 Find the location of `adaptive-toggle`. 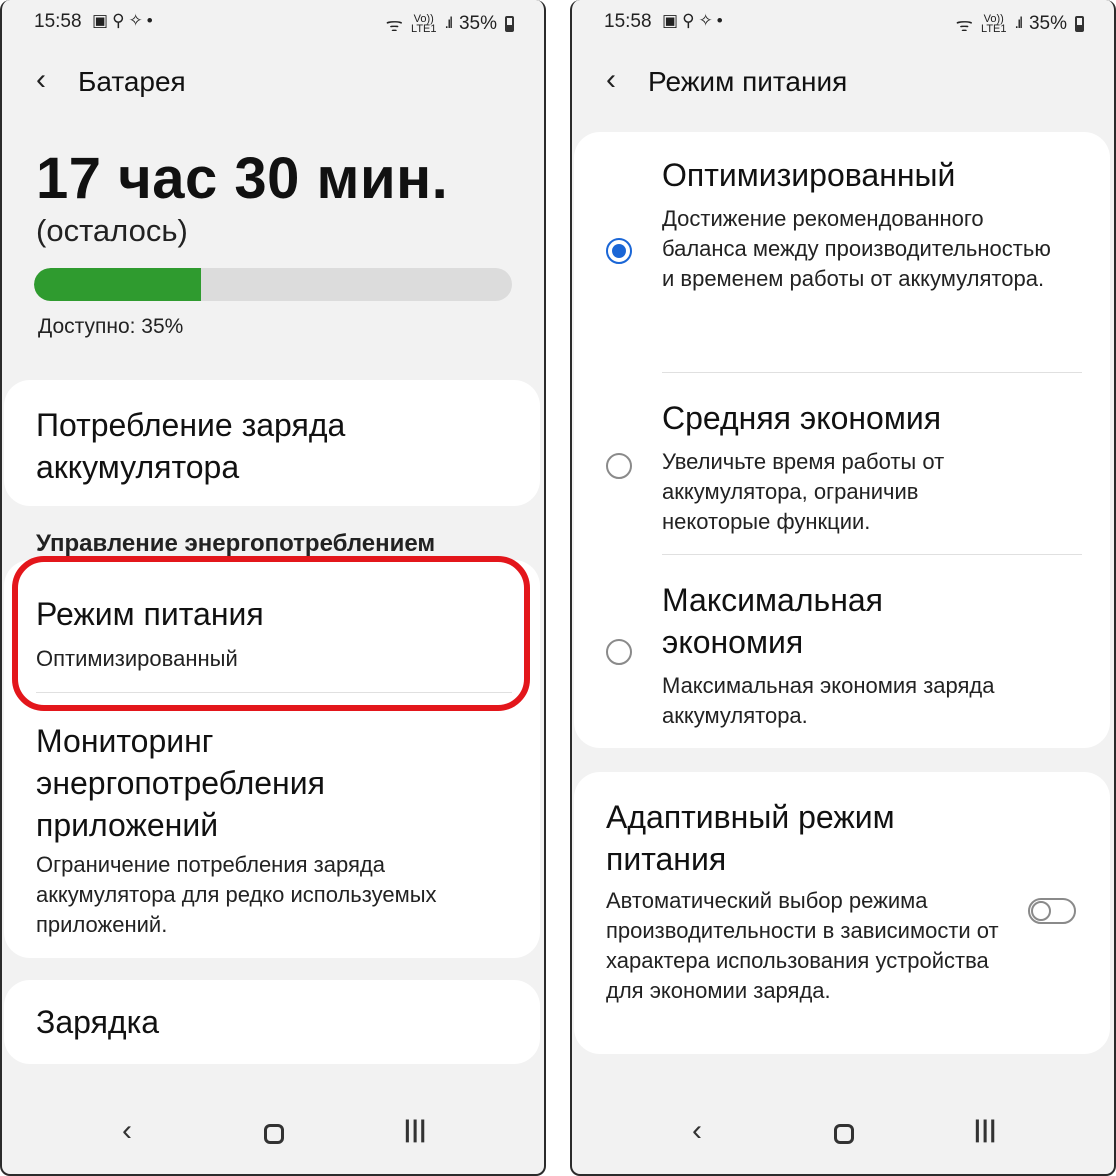

adaptive-toggle is located at coordinates (1052, 911).